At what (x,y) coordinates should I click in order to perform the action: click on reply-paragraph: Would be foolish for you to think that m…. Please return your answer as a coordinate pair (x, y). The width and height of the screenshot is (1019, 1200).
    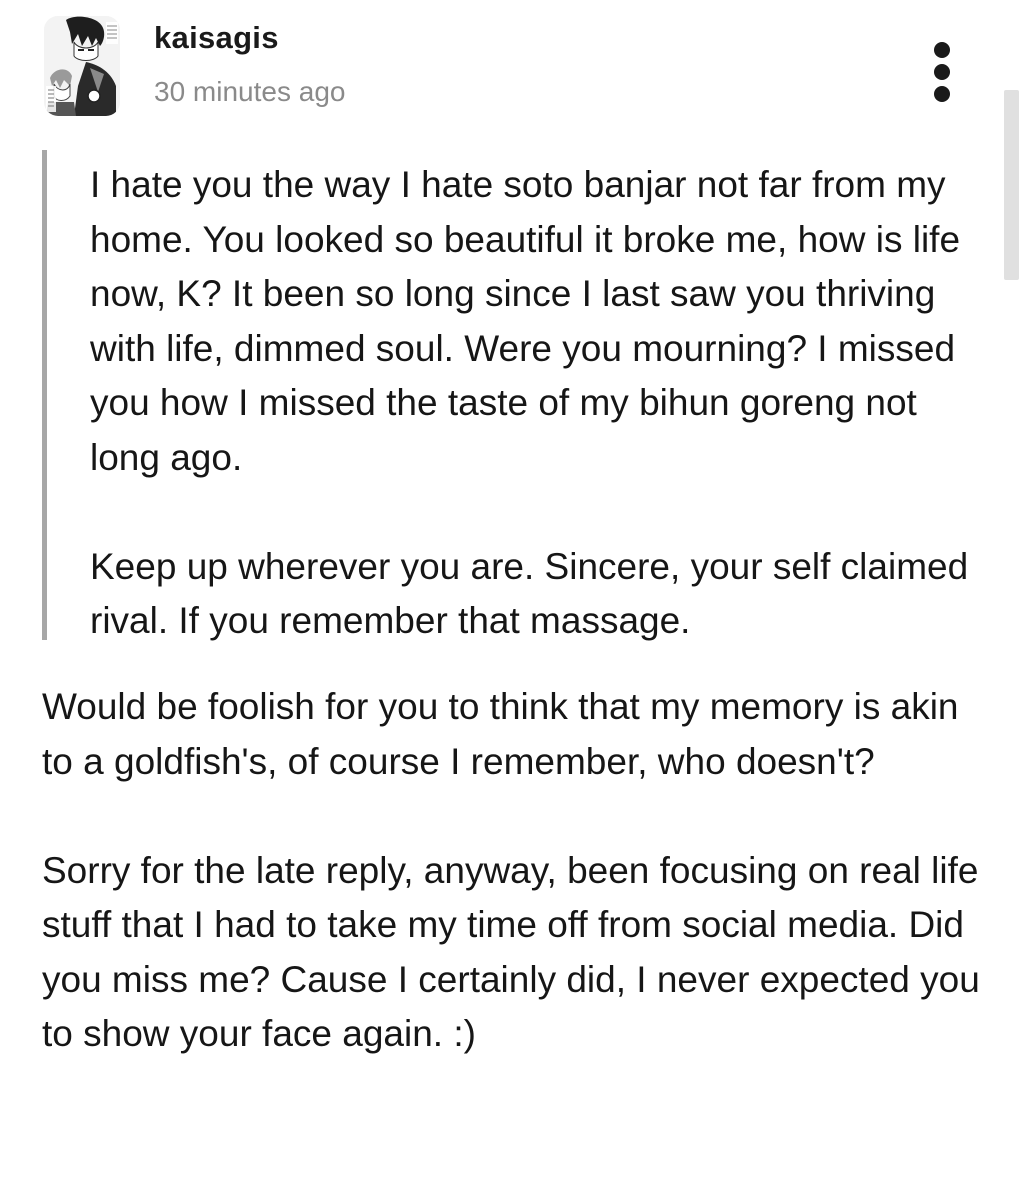
    Looking at the image, I should click on (500, 734).